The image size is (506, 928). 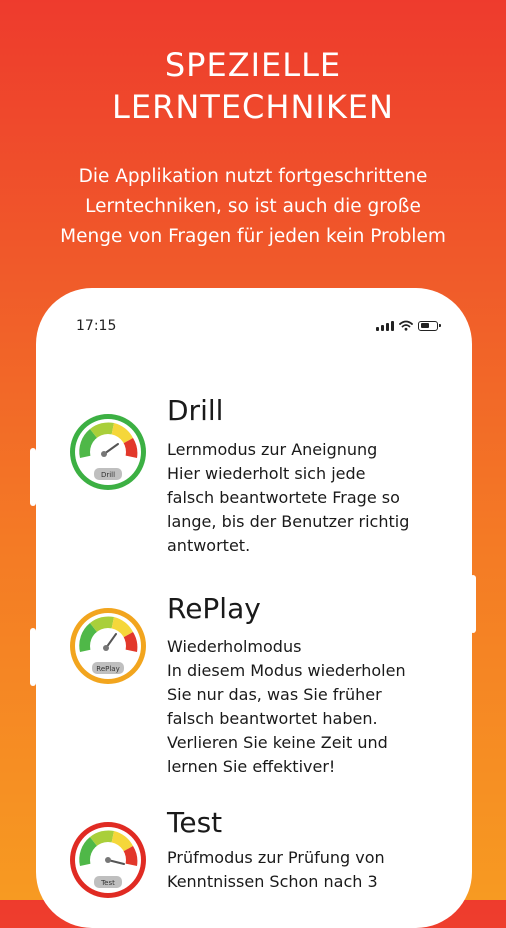 What do you see at coordinates (195, 822) in the screenshot?
I see `mode-test-title: Test` at bounding box center [195, 822].